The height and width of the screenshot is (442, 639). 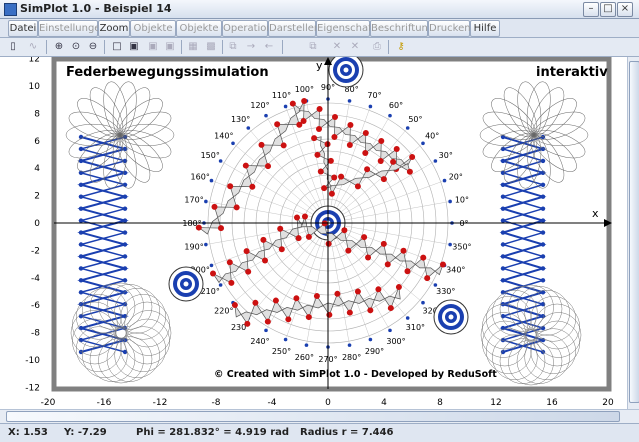 What do you see at coordinates (337, 47) in the screenshot?
I see `cross-icon: ✕` at bounding box center [337, 47].